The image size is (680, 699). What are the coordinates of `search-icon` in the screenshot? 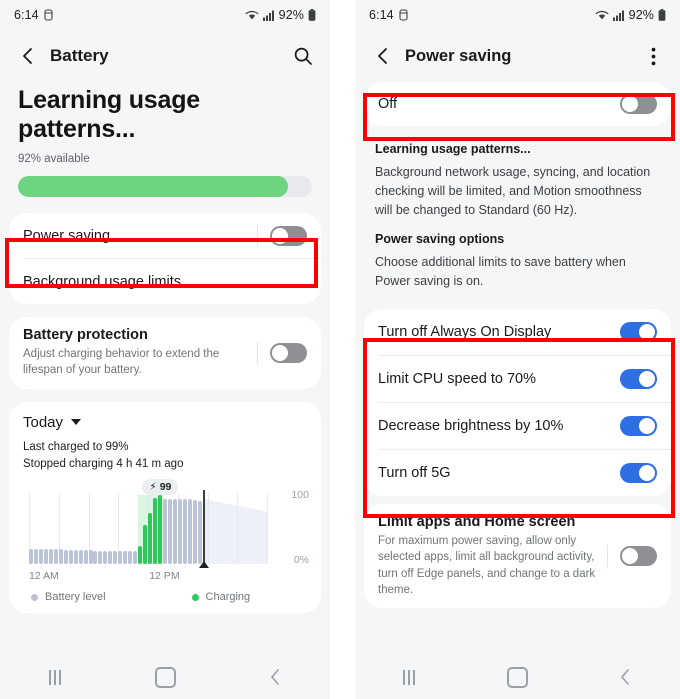 It's located at (303, 56).